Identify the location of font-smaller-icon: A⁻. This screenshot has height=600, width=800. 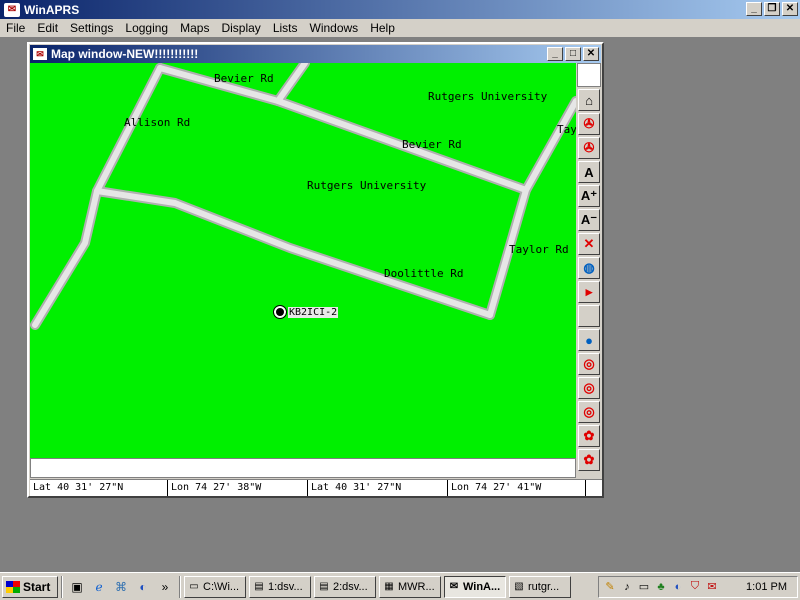
(589, 219).